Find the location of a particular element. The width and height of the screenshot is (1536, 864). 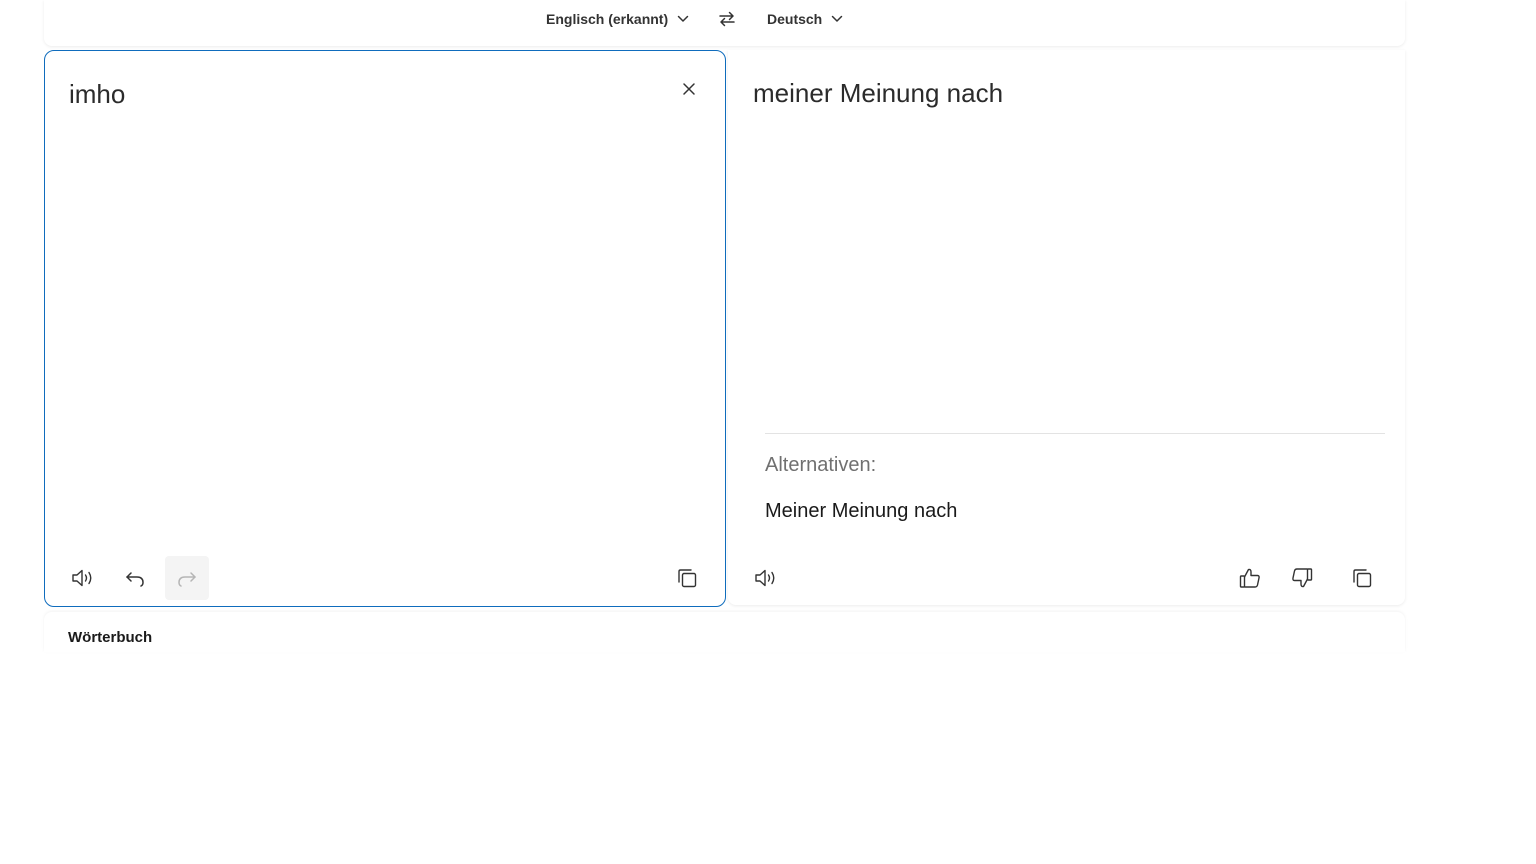

target-listen-button is located at coordinates (766, 578).